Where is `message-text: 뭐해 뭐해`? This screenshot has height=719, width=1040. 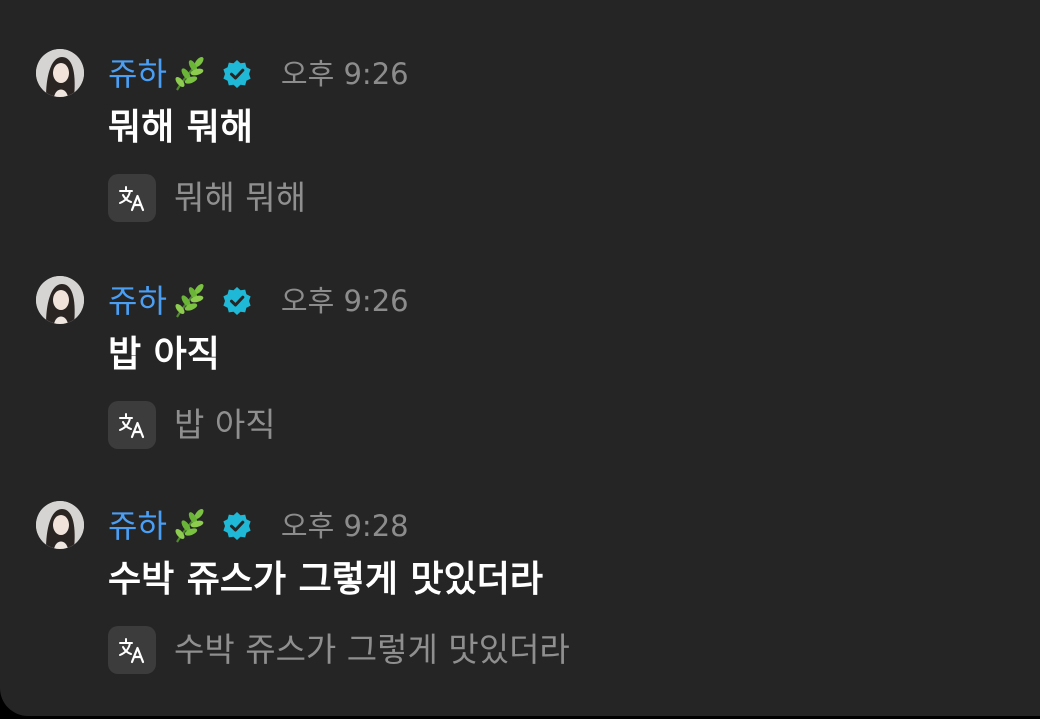
message-text: 뭐해 뭐해 is located at coordinates (181, 127).